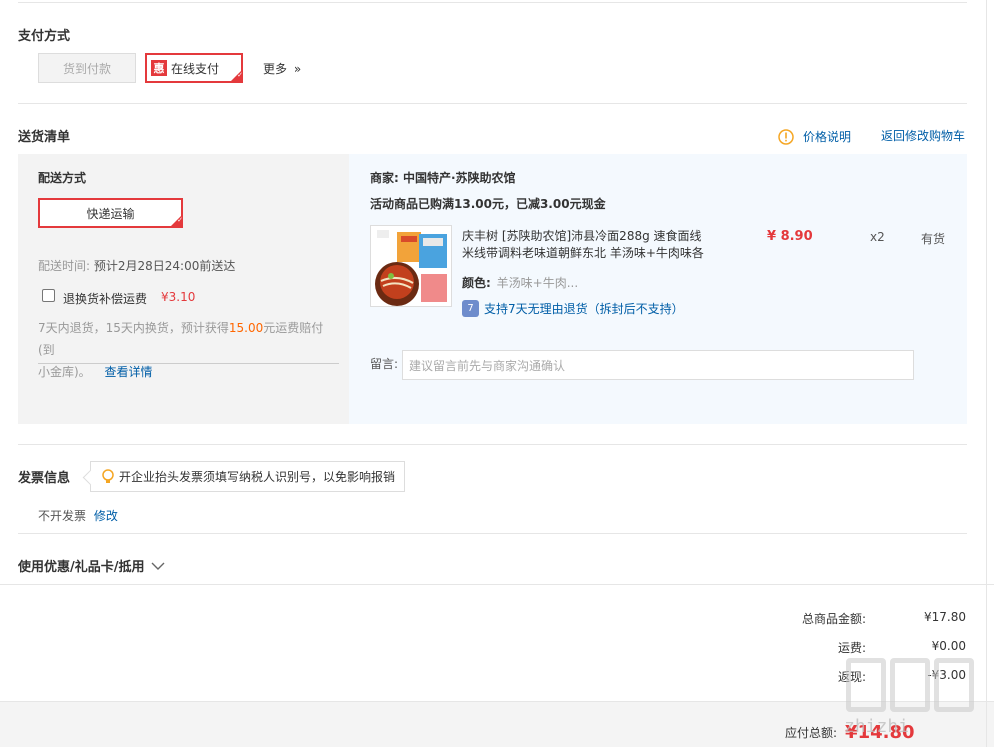  Describe the element at coordinates (811, 733) in the screenshot. I see `summary-total-label: 应付总额:` at that location.